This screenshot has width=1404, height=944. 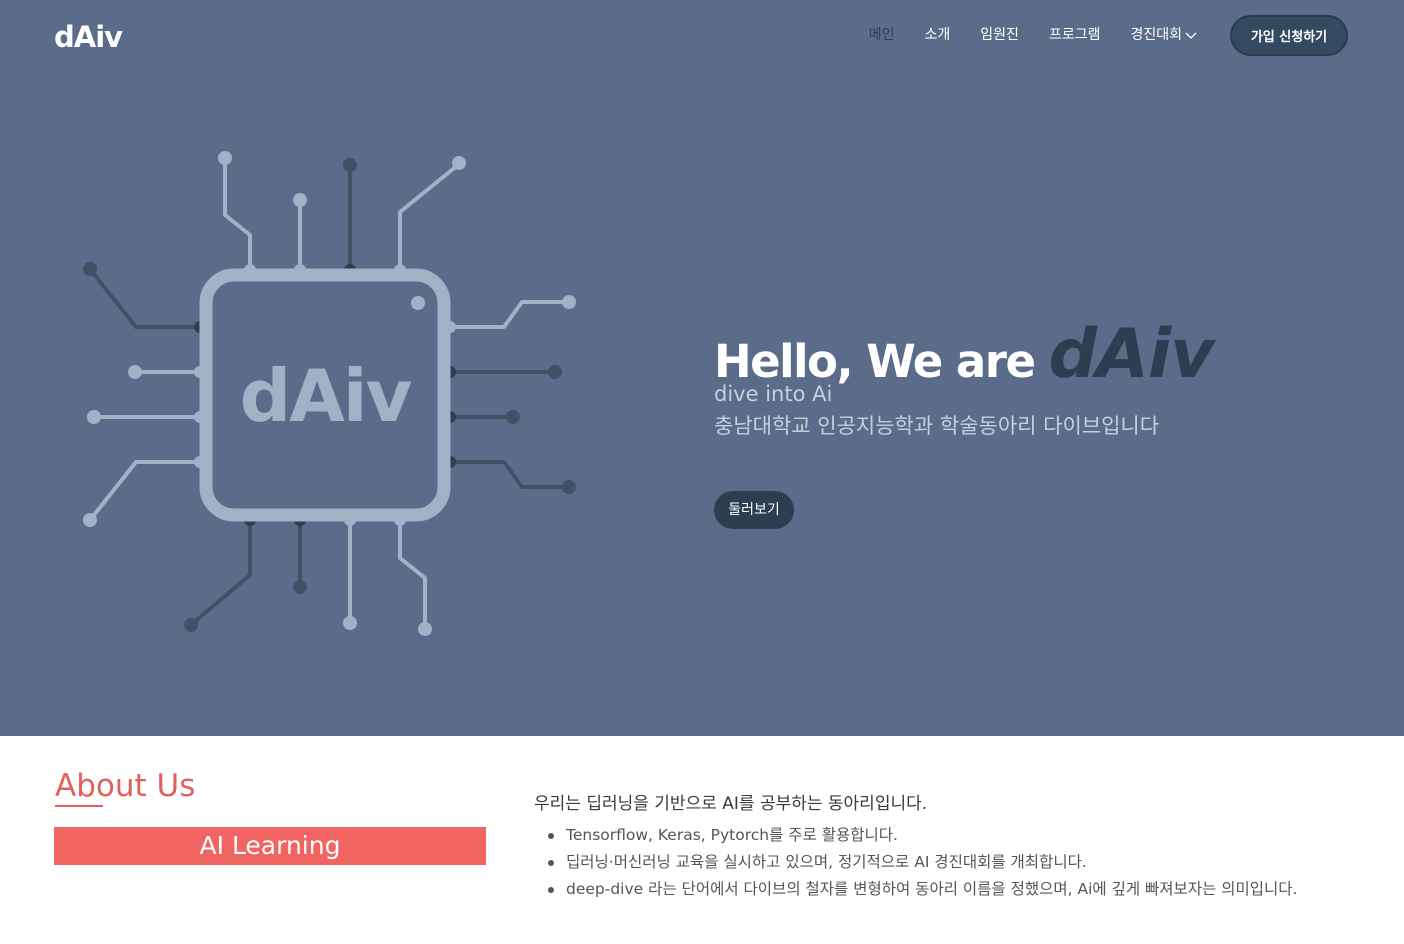 What do you see at coordinates (754, 510) in the screenshot?
I see `explore-button: 둘러보기` at bounding box center [754, 510].